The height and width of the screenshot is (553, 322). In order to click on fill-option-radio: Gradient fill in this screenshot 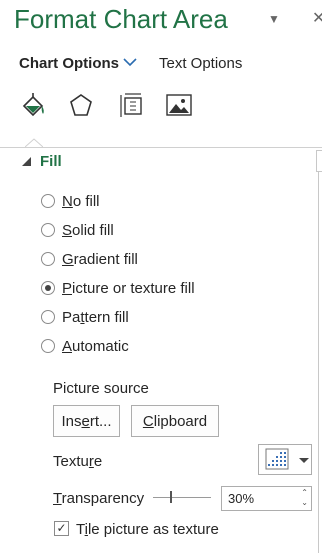, I will do `click(89, 259)`.